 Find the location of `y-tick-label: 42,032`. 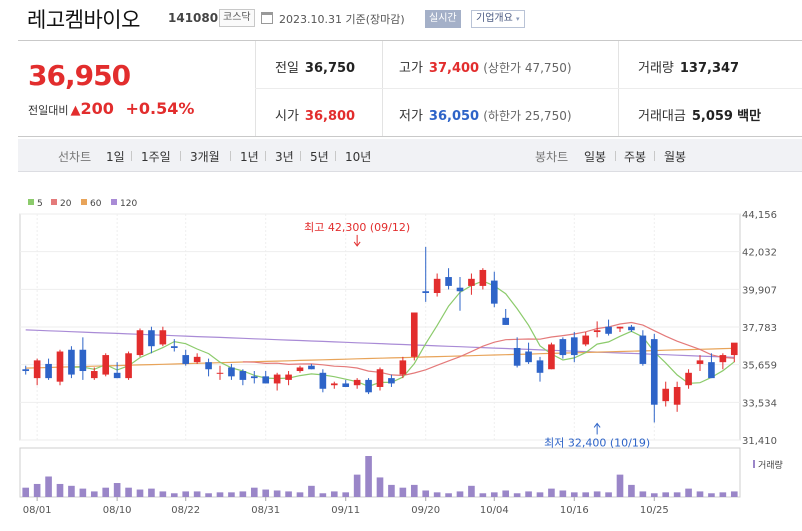

y-tick-label: 42,032 is located at coordinates (759, 253).